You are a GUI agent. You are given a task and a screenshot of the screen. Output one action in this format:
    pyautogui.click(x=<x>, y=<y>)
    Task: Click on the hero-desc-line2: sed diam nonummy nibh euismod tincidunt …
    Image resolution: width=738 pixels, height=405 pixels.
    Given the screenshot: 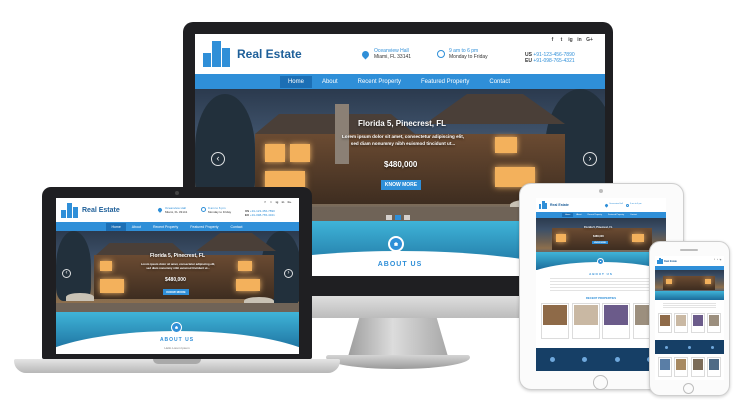 What is the action you would take?
    pyautogui.click(x=178, y=268)
    